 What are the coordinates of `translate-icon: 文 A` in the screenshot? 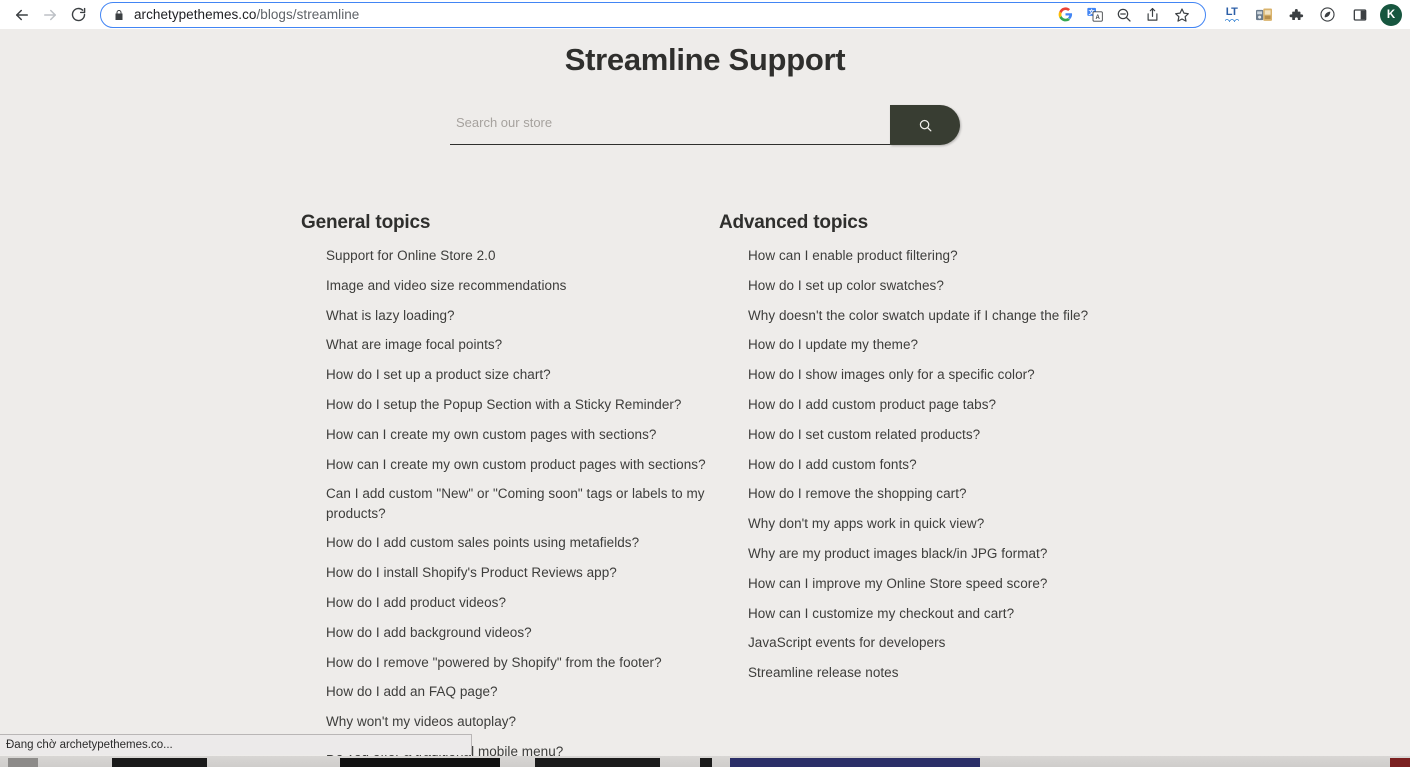 It's located at (1094, 14).